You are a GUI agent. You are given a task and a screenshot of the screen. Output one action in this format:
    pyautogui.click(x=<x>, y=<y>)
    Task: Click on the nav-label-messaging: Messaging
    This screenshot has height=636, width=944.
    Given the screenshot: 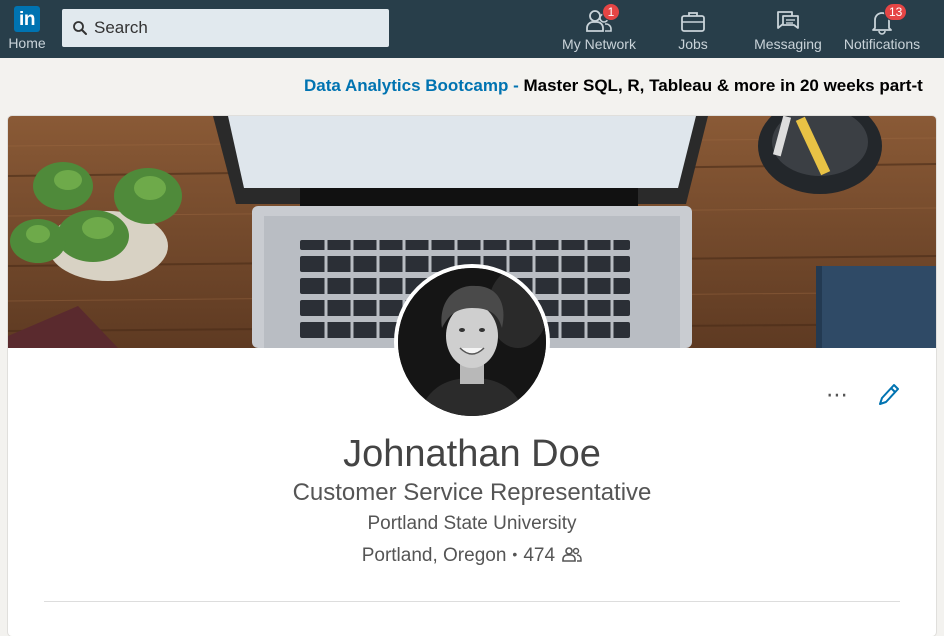 What is the action you would take?
    pyautogui.click(x=788, y=44)
    